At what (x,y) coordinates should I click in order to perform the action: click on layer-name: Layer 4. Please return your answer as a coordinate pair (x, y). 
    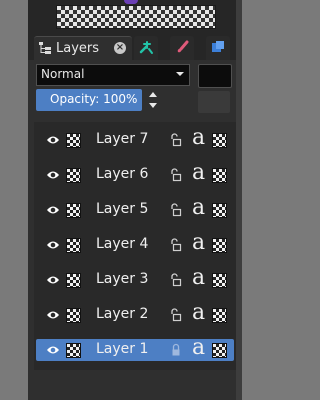
    Looking at the image, I should click on (122, 244).